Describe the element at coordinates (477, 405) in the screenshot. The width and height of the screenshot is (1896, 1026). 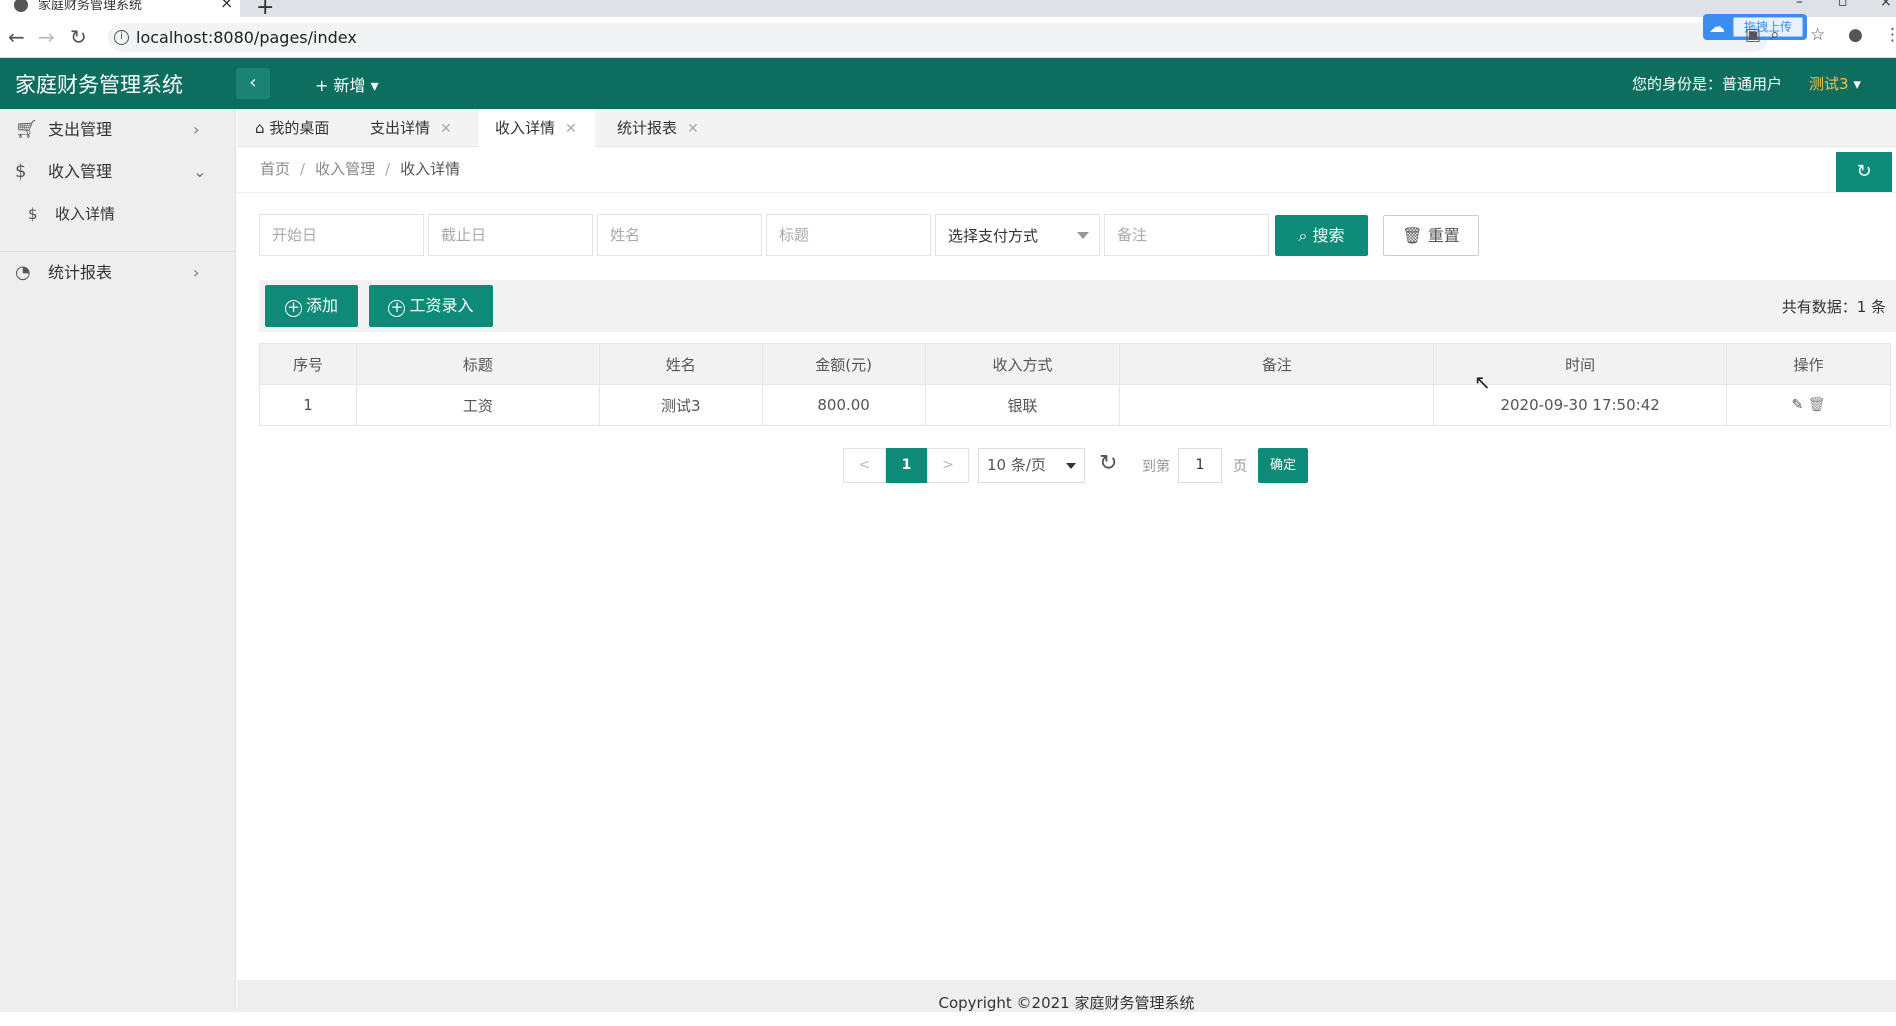
I see `cell-title: 工资` at that location.